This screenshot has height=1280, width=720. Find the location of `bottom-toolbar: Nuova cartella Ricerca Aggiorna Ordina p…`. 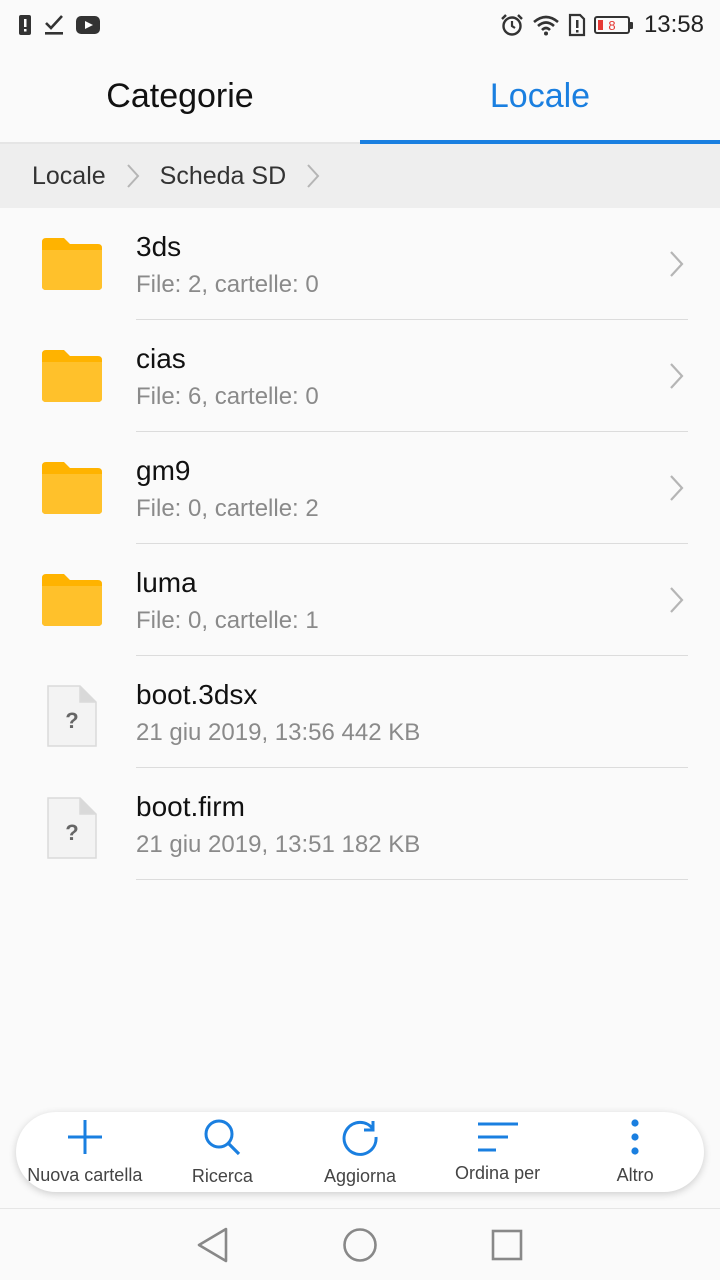

bottom-toolbar: Nuova cartella Ricerca Aggiorna Ordina p… is located at coordinates (360, 1152).